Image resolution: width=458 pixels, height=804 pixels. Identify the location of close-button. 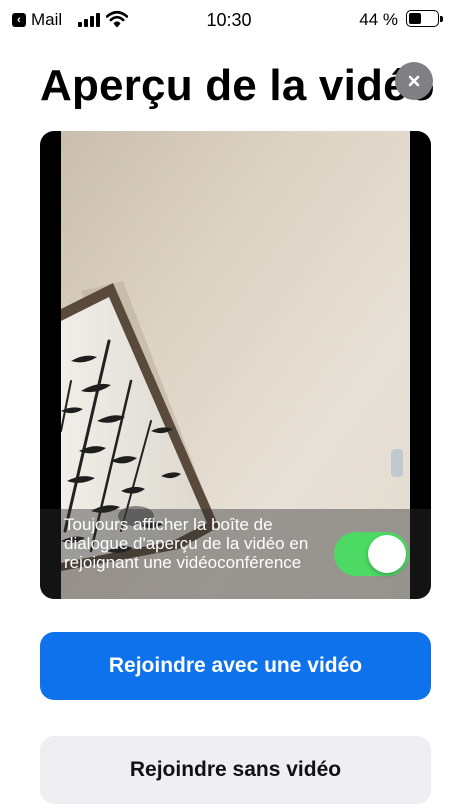
(414, 81).